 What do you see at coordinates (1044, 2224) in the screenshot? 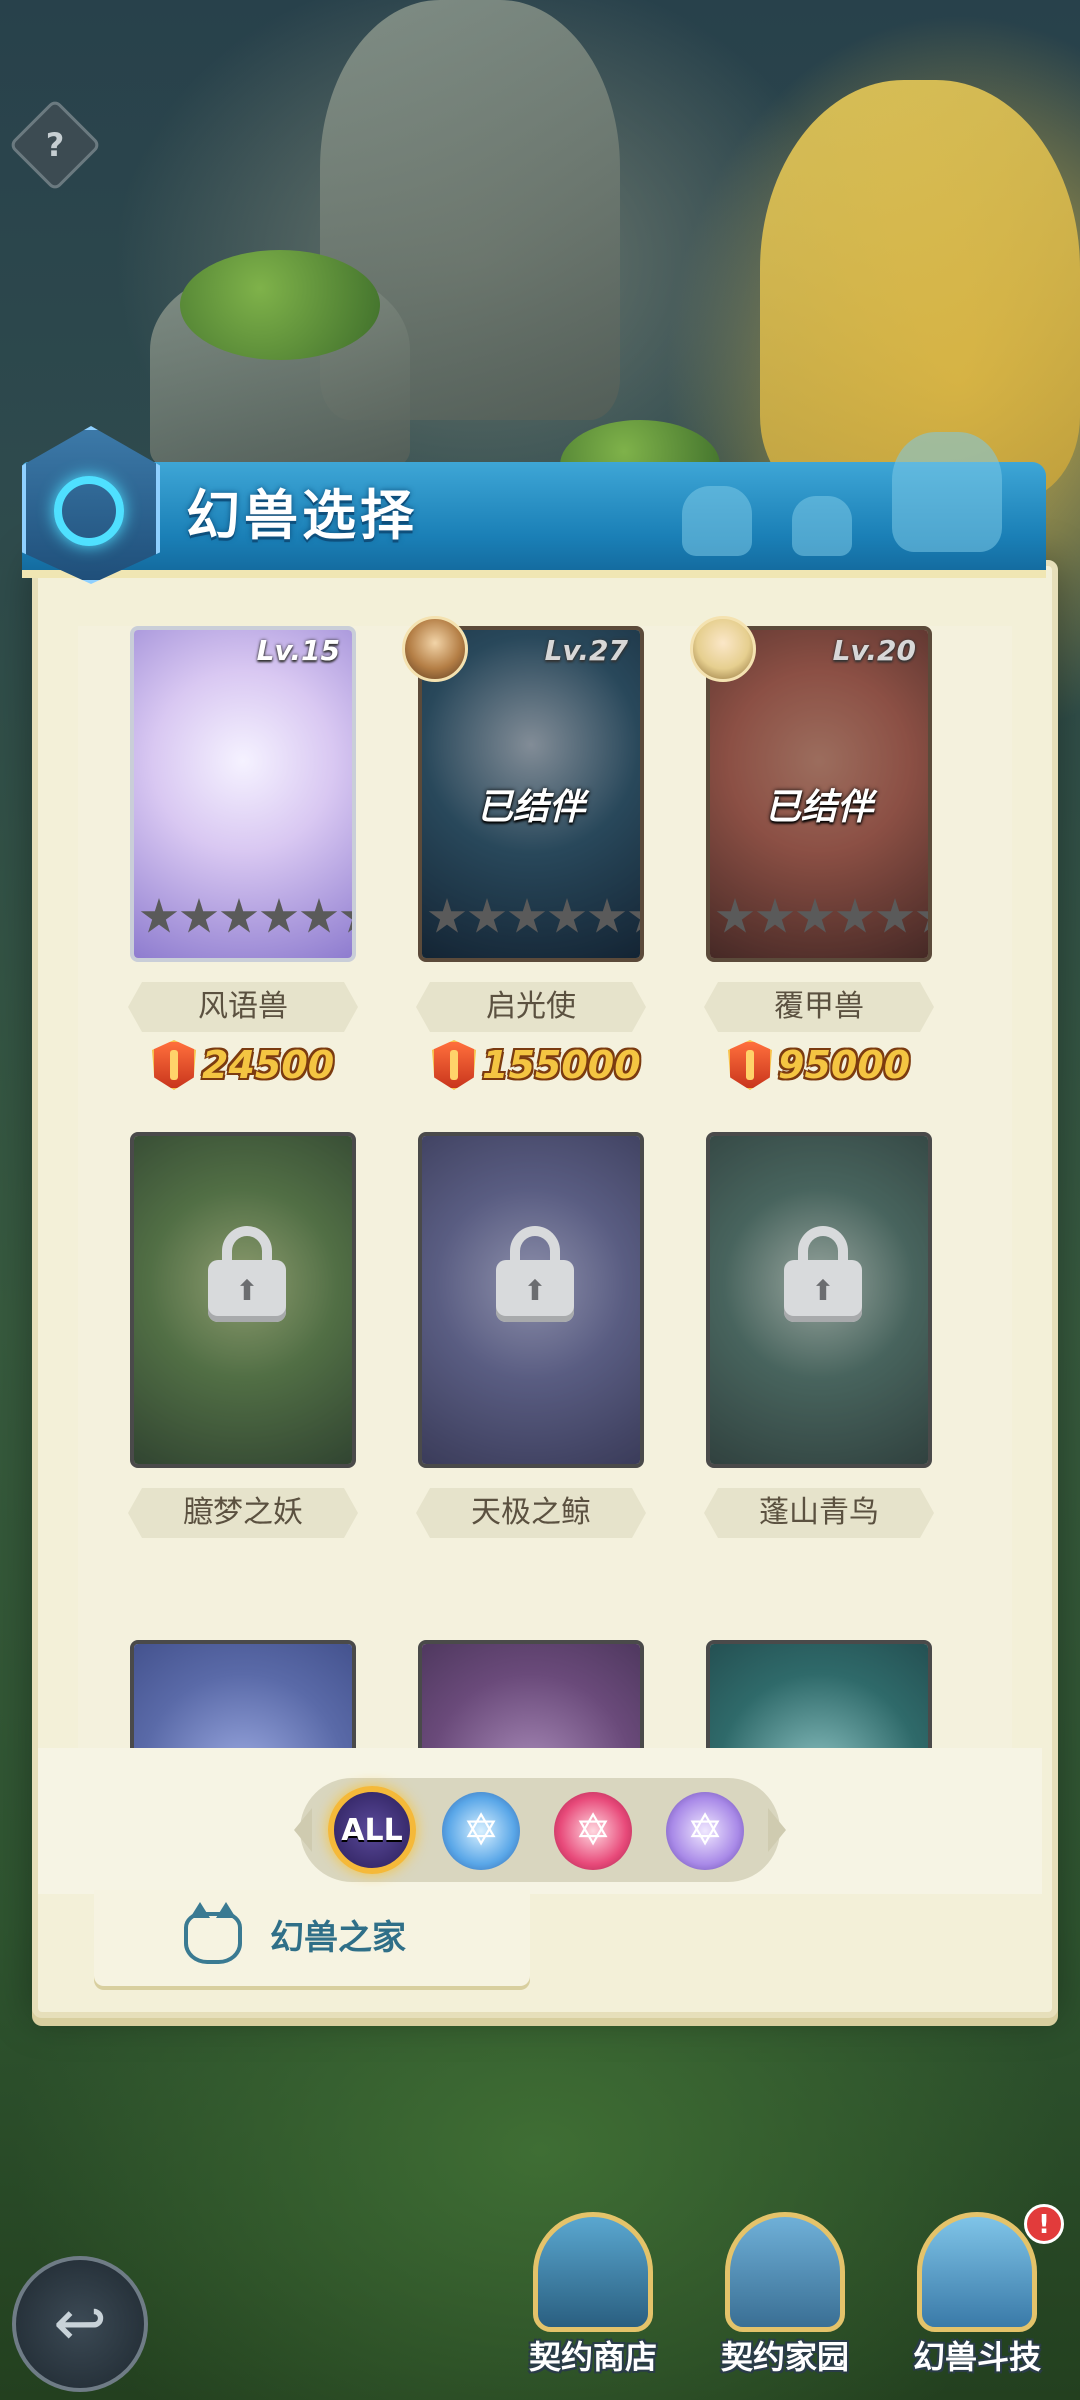
I see `alert-badge: !` at bounding box center [1044, 2224].